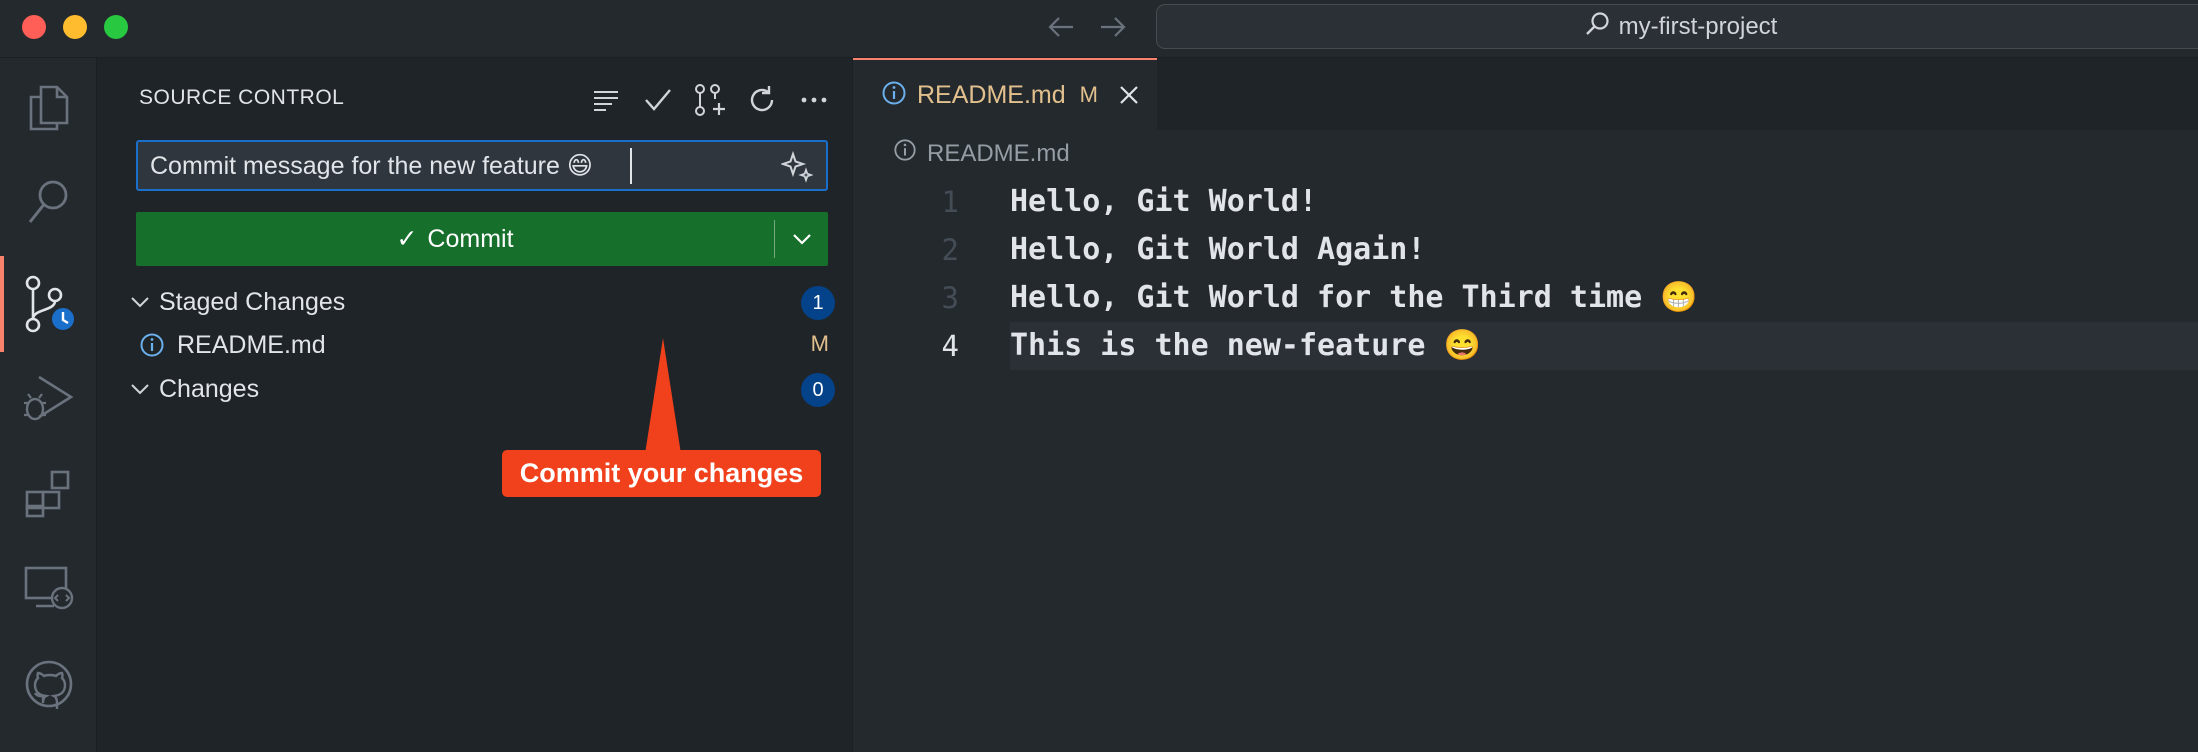 This screenshot has height=752, width=2198. I want to click on command-center-search: my-first-project, so click(1677, 26).